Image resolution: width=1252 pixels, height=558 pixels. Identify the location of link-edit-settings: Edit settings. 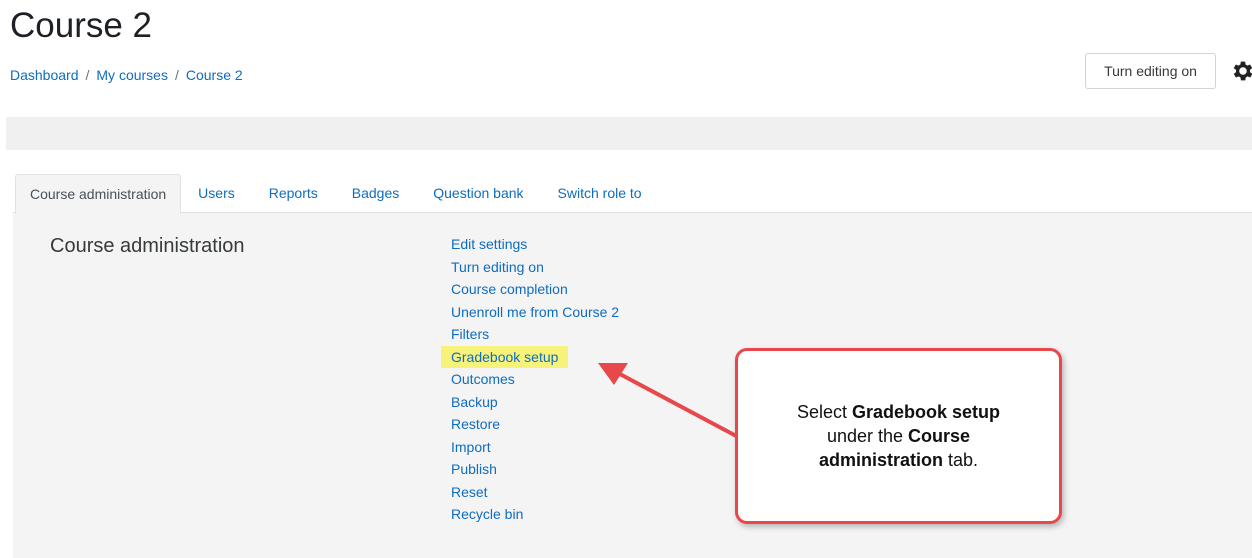
(489, 244).